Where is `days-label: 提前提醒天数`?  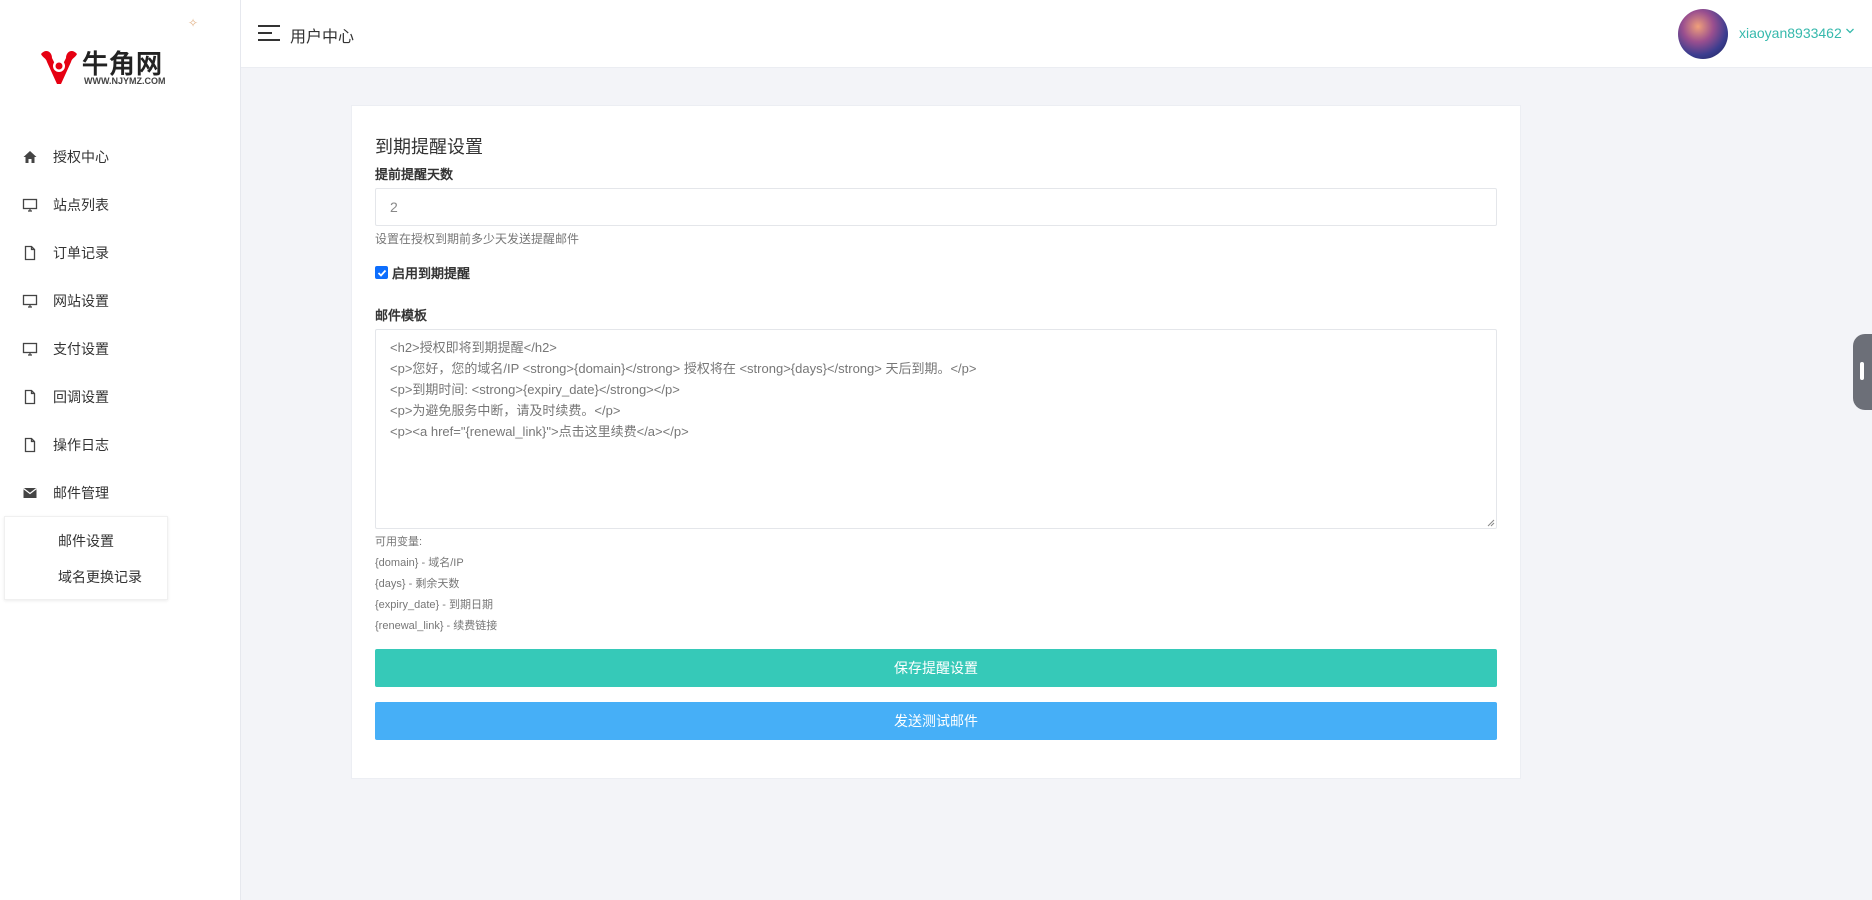 days-label: 提前提醒天数 is located at coordinates (414, 175).